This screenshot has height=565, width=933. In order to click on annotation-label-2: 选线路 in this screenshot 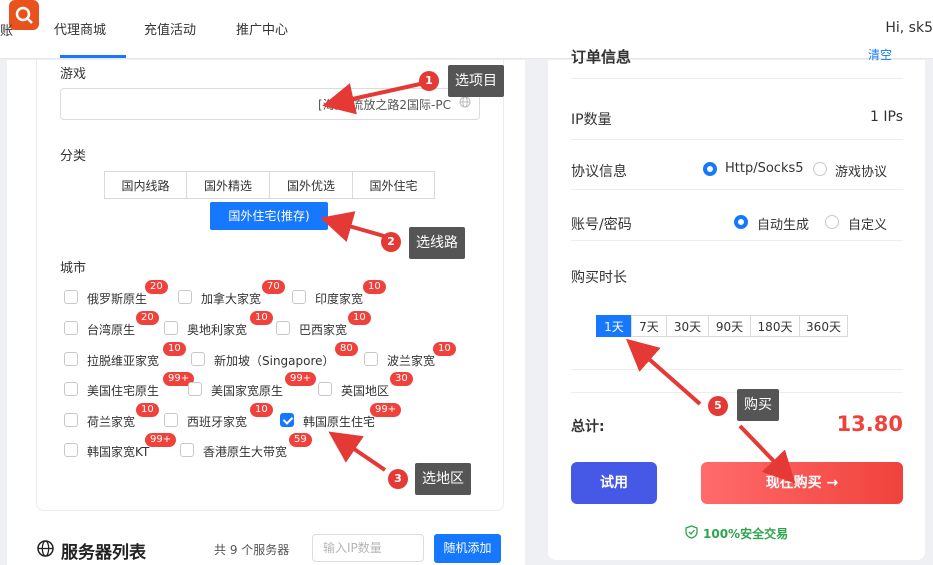, I will do `click(437, 243)`.